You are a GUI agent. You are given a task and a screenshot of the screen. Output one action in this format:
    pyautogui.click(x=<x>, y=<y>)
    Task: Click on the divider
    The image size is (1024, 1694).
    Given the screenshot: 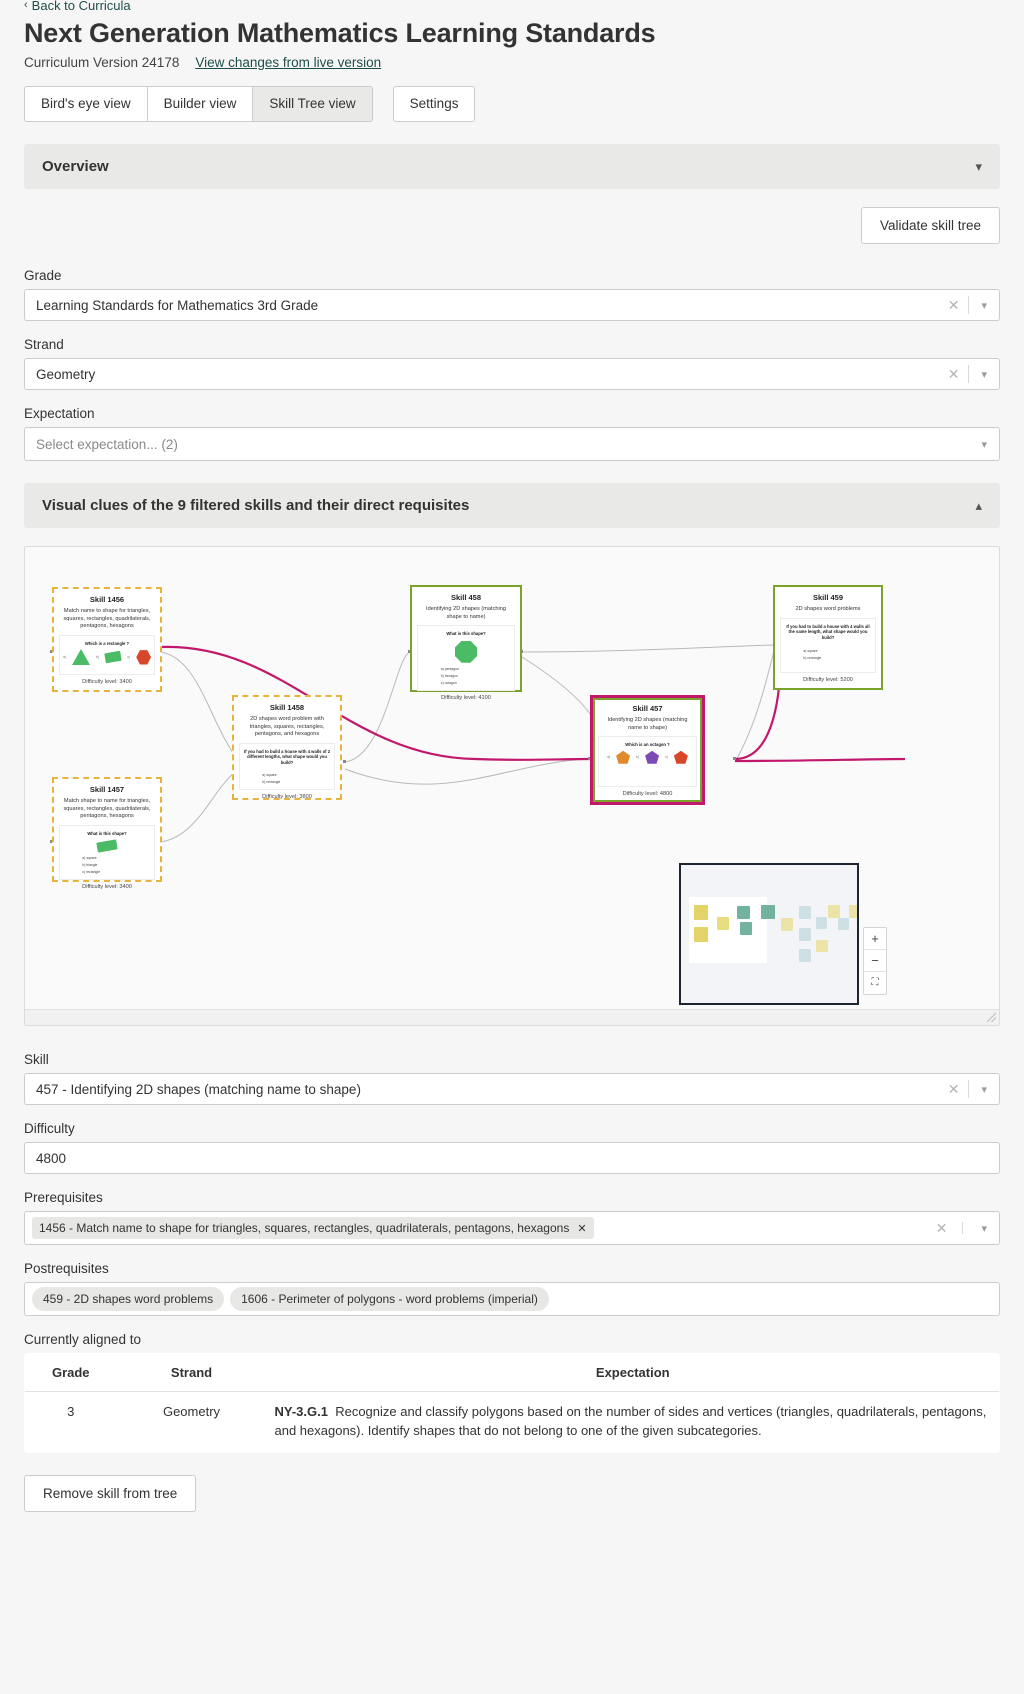 What is the action you would take?
    pyautogui.click(x=963, y=1228)
    